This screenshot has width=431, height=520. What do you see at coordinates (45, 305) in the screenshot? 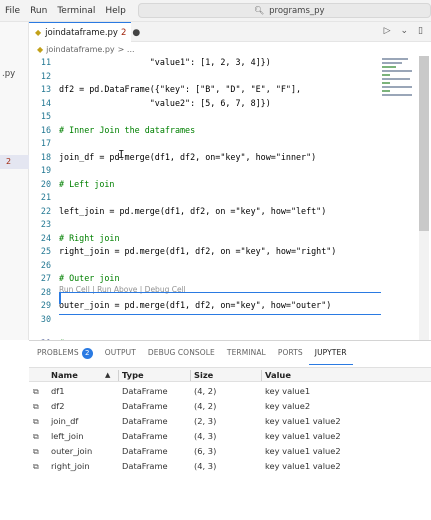
I see `line-number: 29` at bounding box center [45, 305].